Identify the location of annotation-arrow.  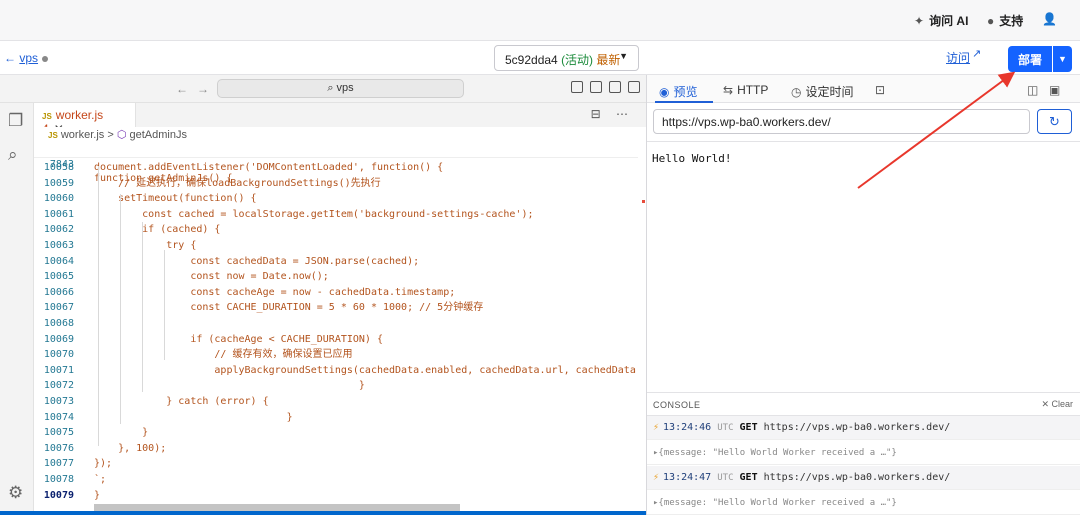
(936, 130).